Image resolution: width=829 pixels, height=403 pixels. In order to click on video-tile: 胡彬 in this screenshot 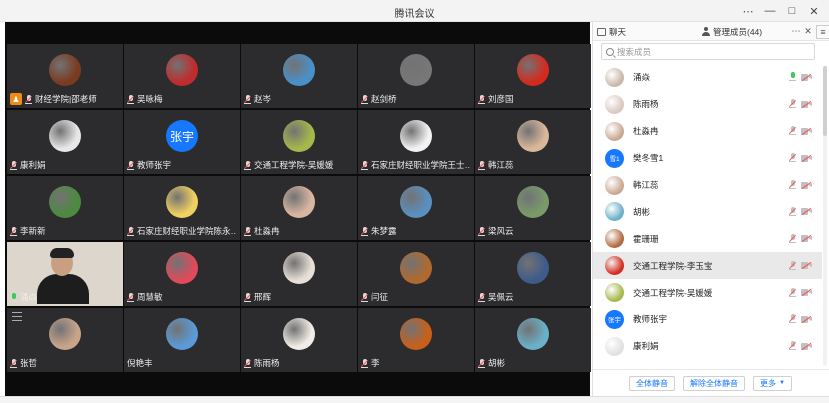, I will do `click(533, 340)`.